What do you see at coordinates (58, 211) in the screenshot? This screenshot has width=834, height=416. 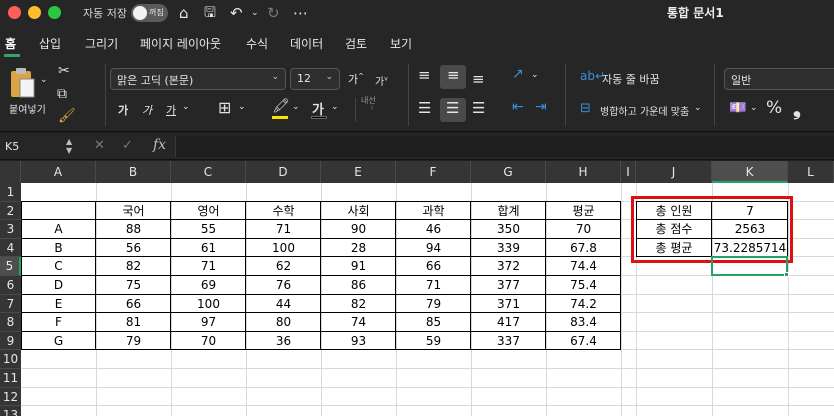 I see `table-header-cell` at bounding box center [58, 211].